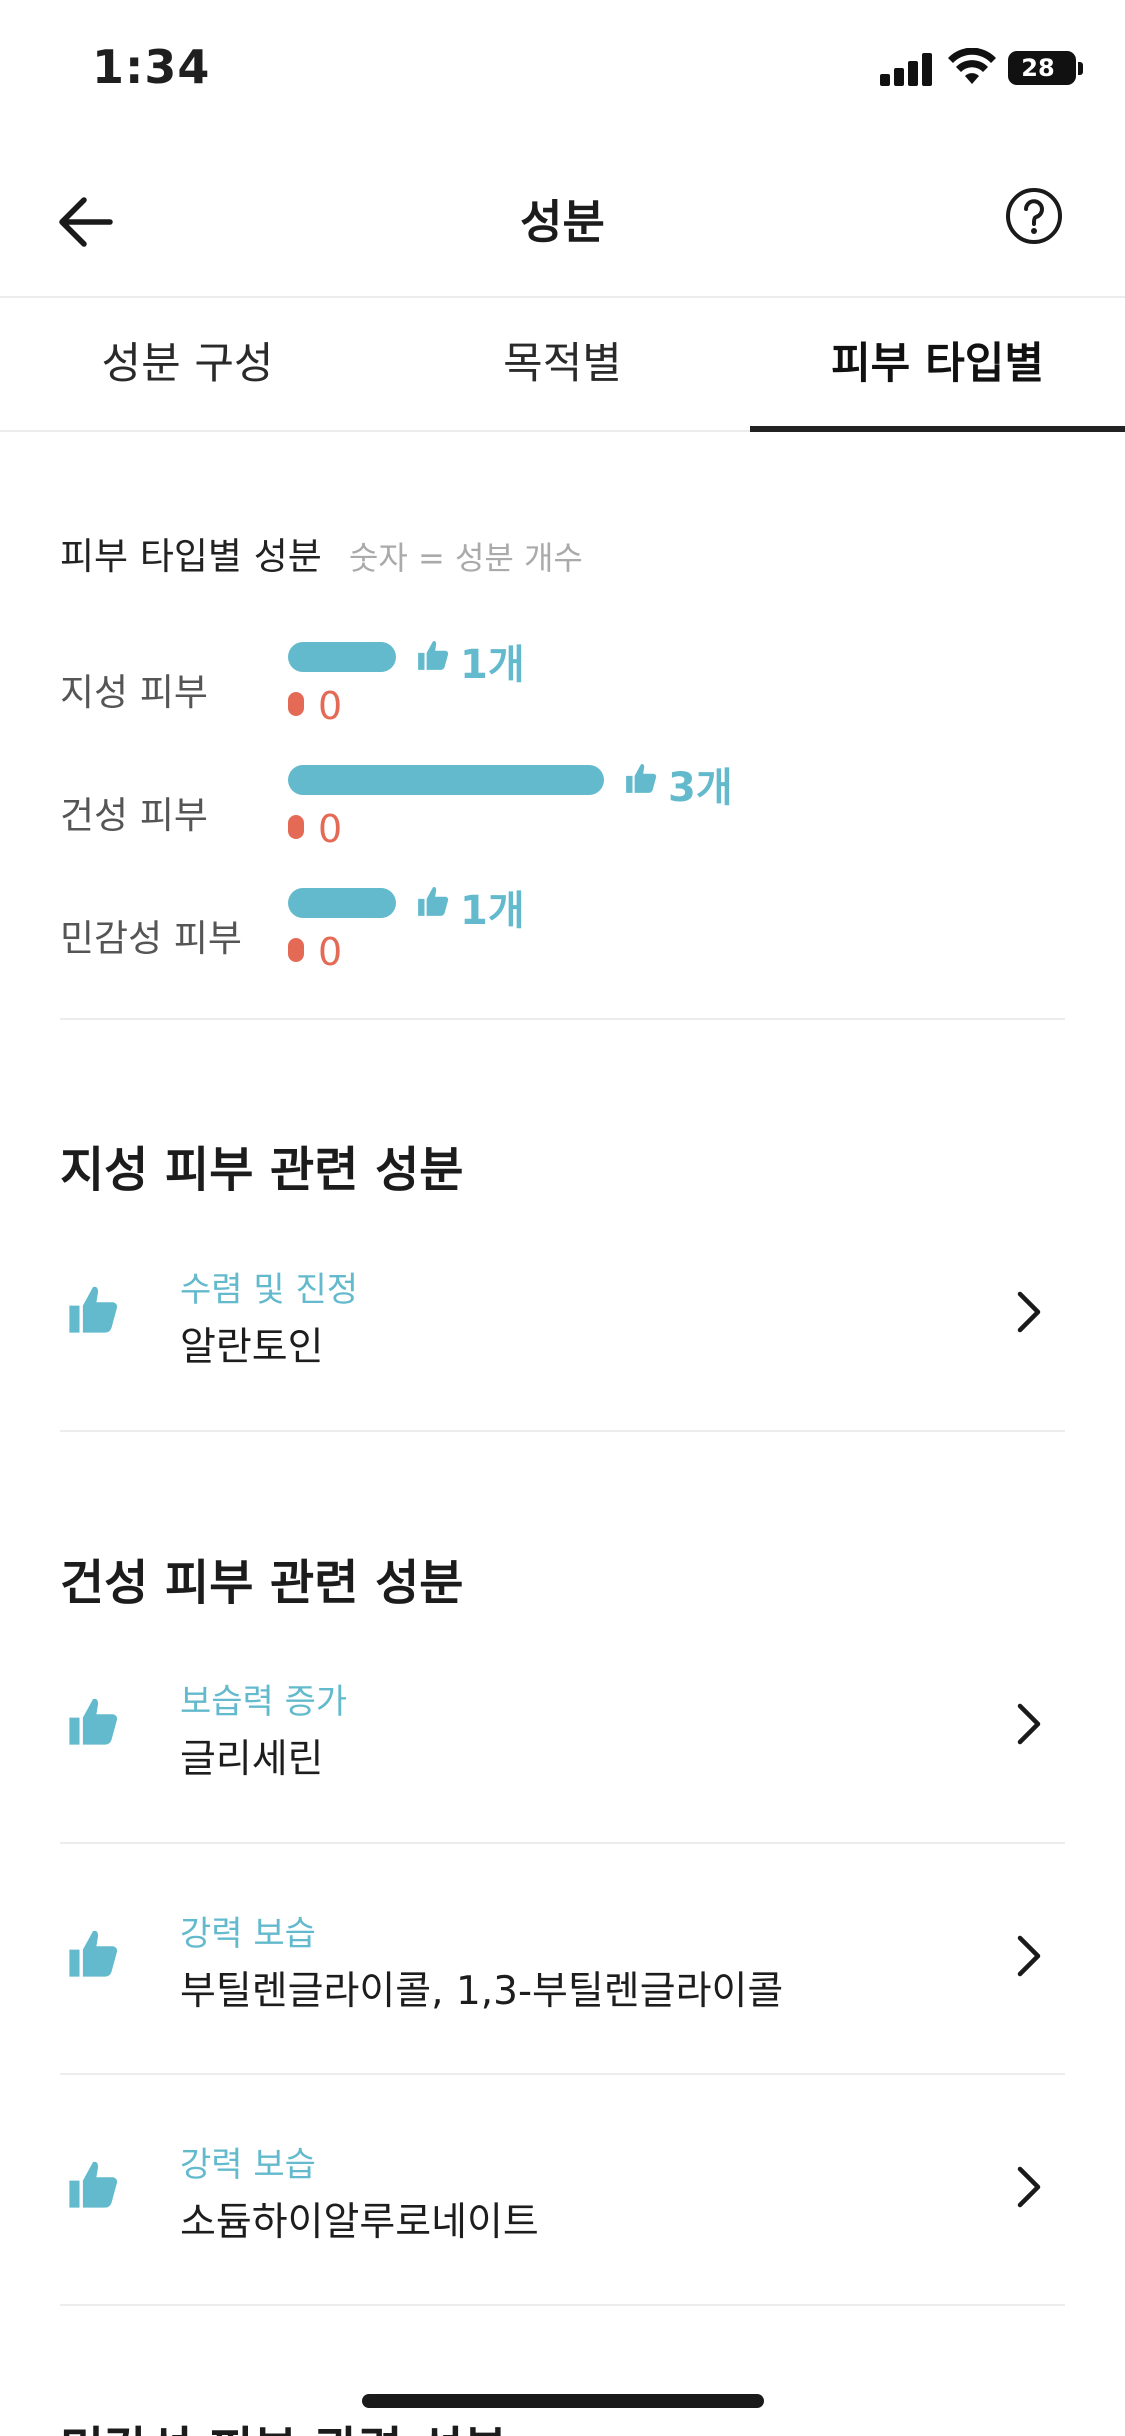 The width and height of the screenshot is (1125, 2436). I want to click on status-time: 1:34, so click(151, 67).